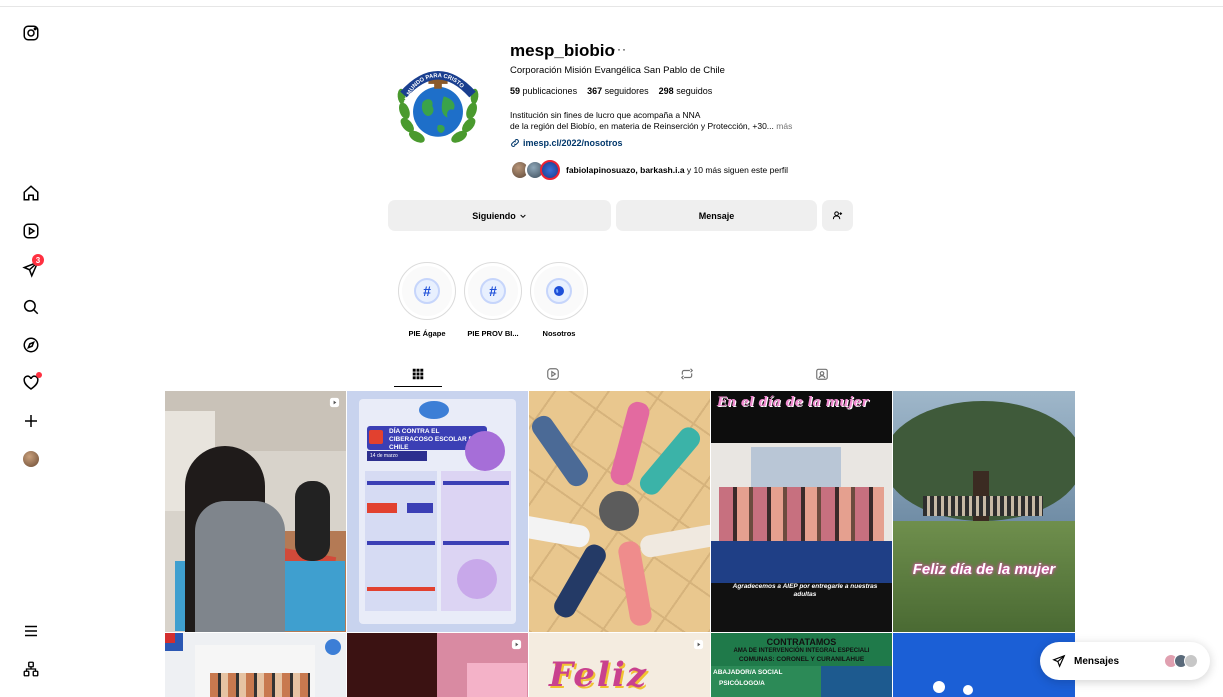  What do you see at coordinates (984, 569) in the screenshot?
I see `post-overlay-text: Feliz día de la mujer` at bounding box center [984, 569].